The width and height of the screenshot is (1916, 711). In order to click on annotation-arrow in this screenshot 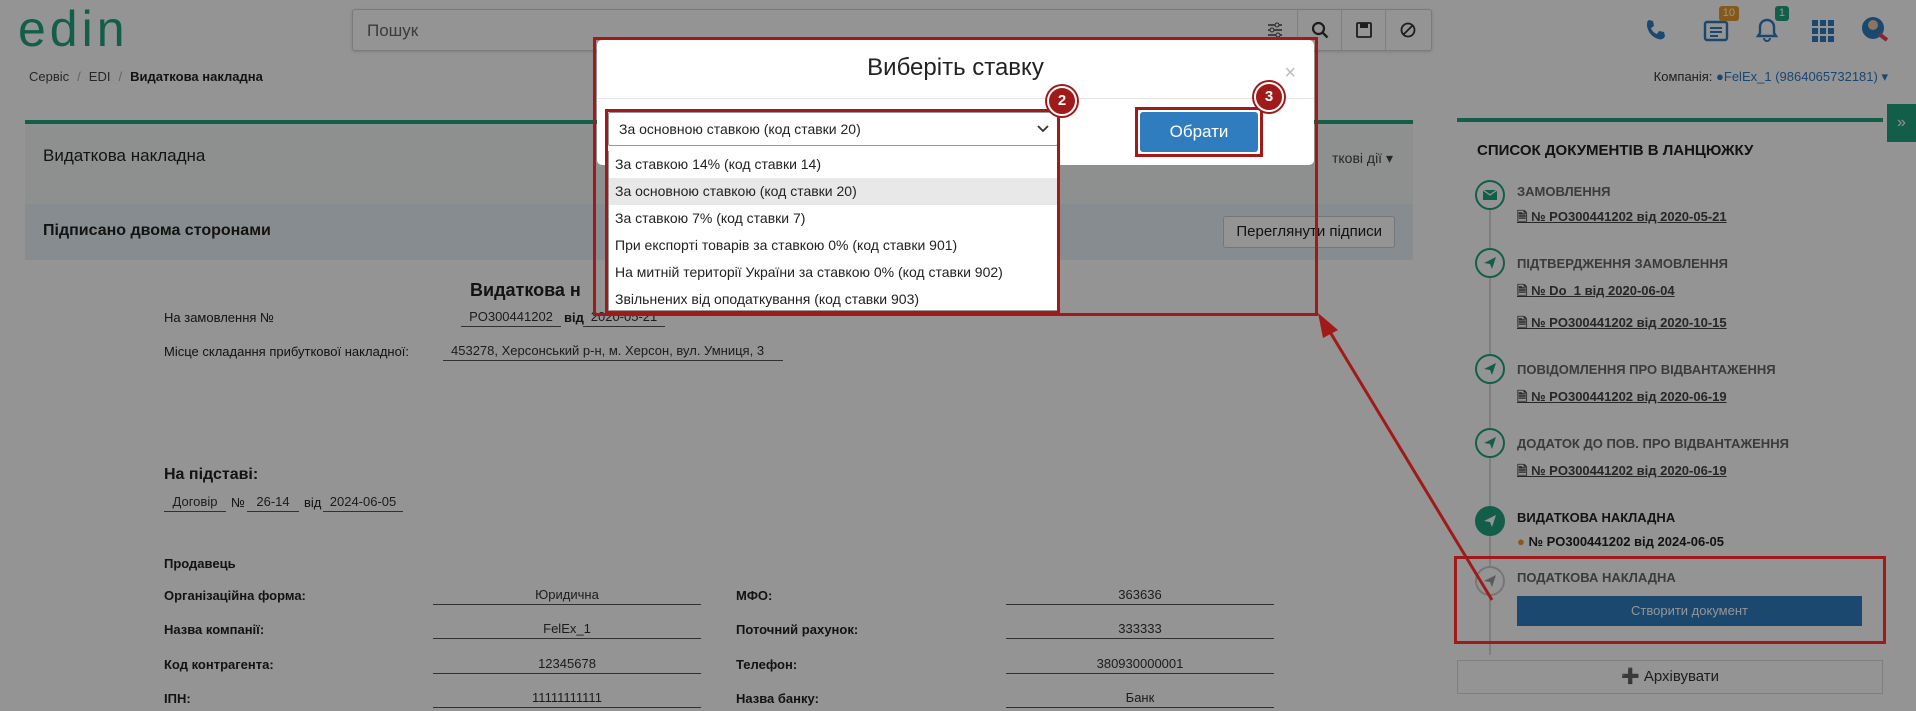, I will do `click(1406, 457)`.